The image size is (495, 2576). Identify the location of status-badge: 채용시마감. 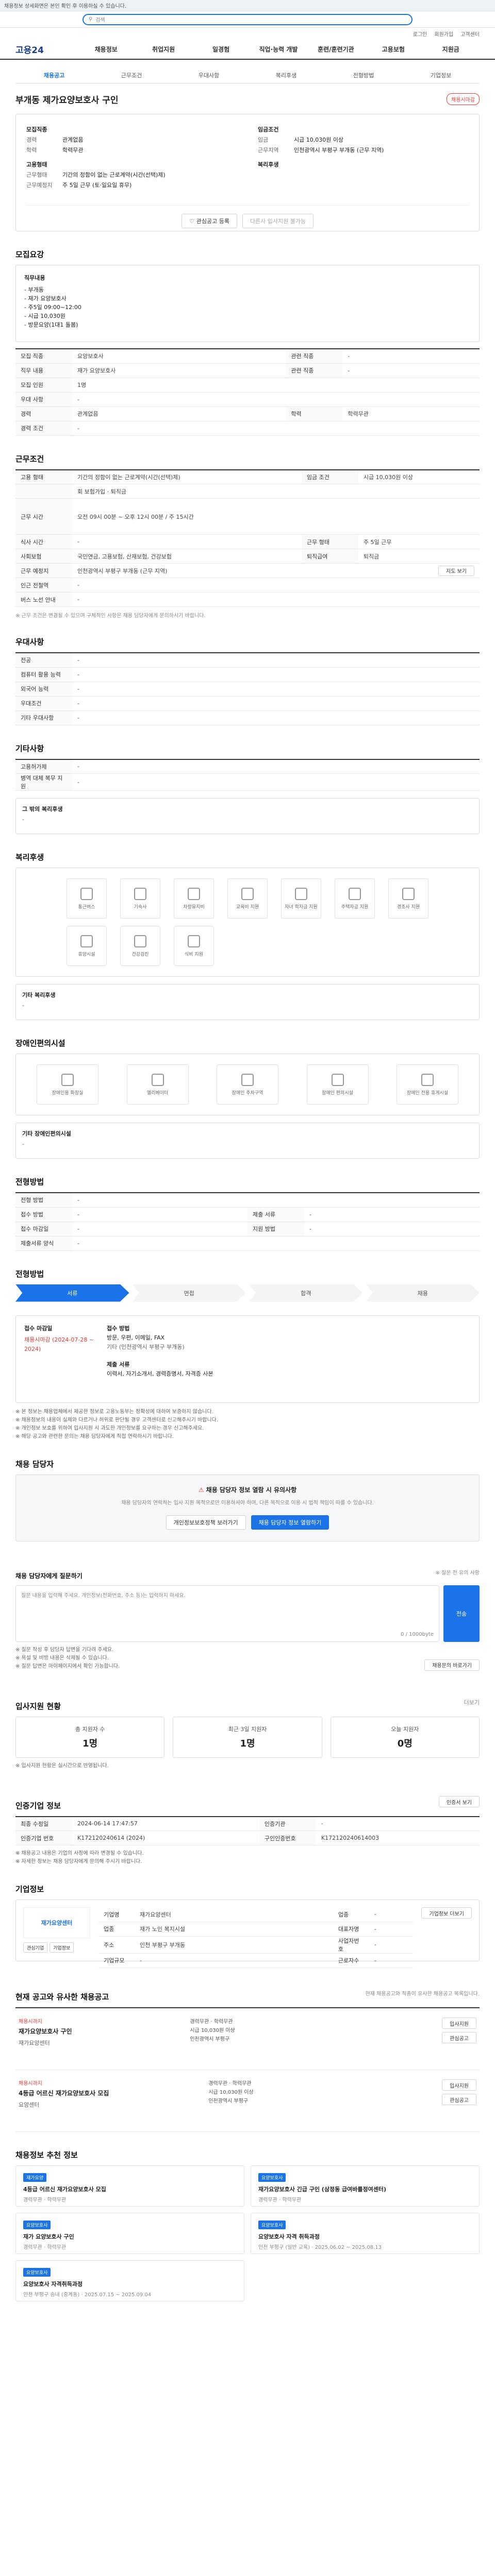
(463, 99).